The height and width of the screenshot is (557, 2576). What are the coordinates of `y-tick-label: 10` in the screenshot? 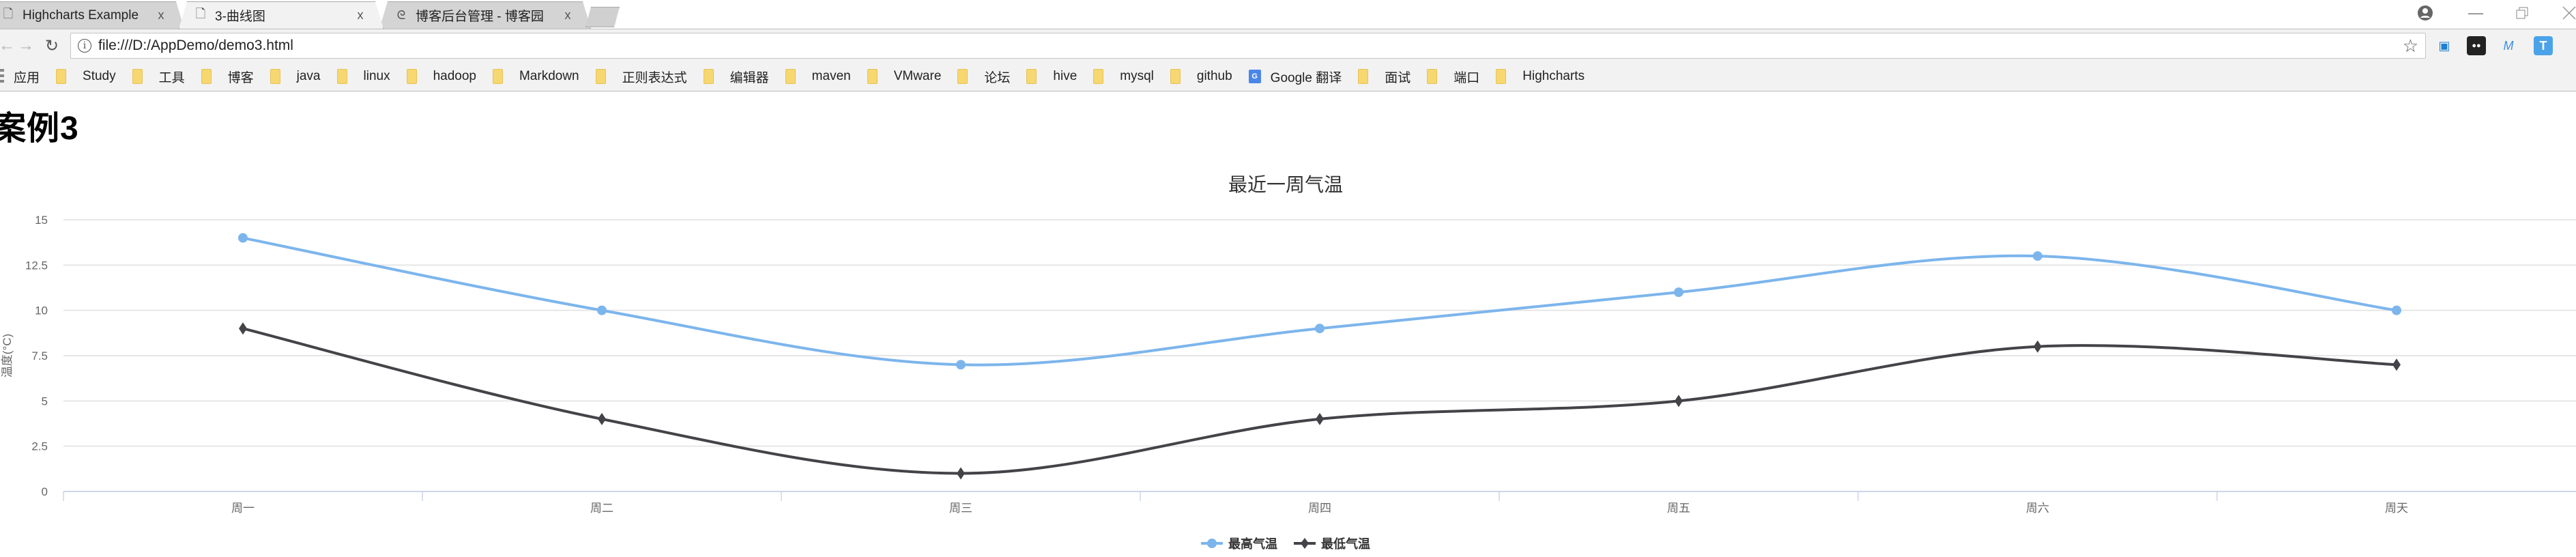 It's located at (41, 310).